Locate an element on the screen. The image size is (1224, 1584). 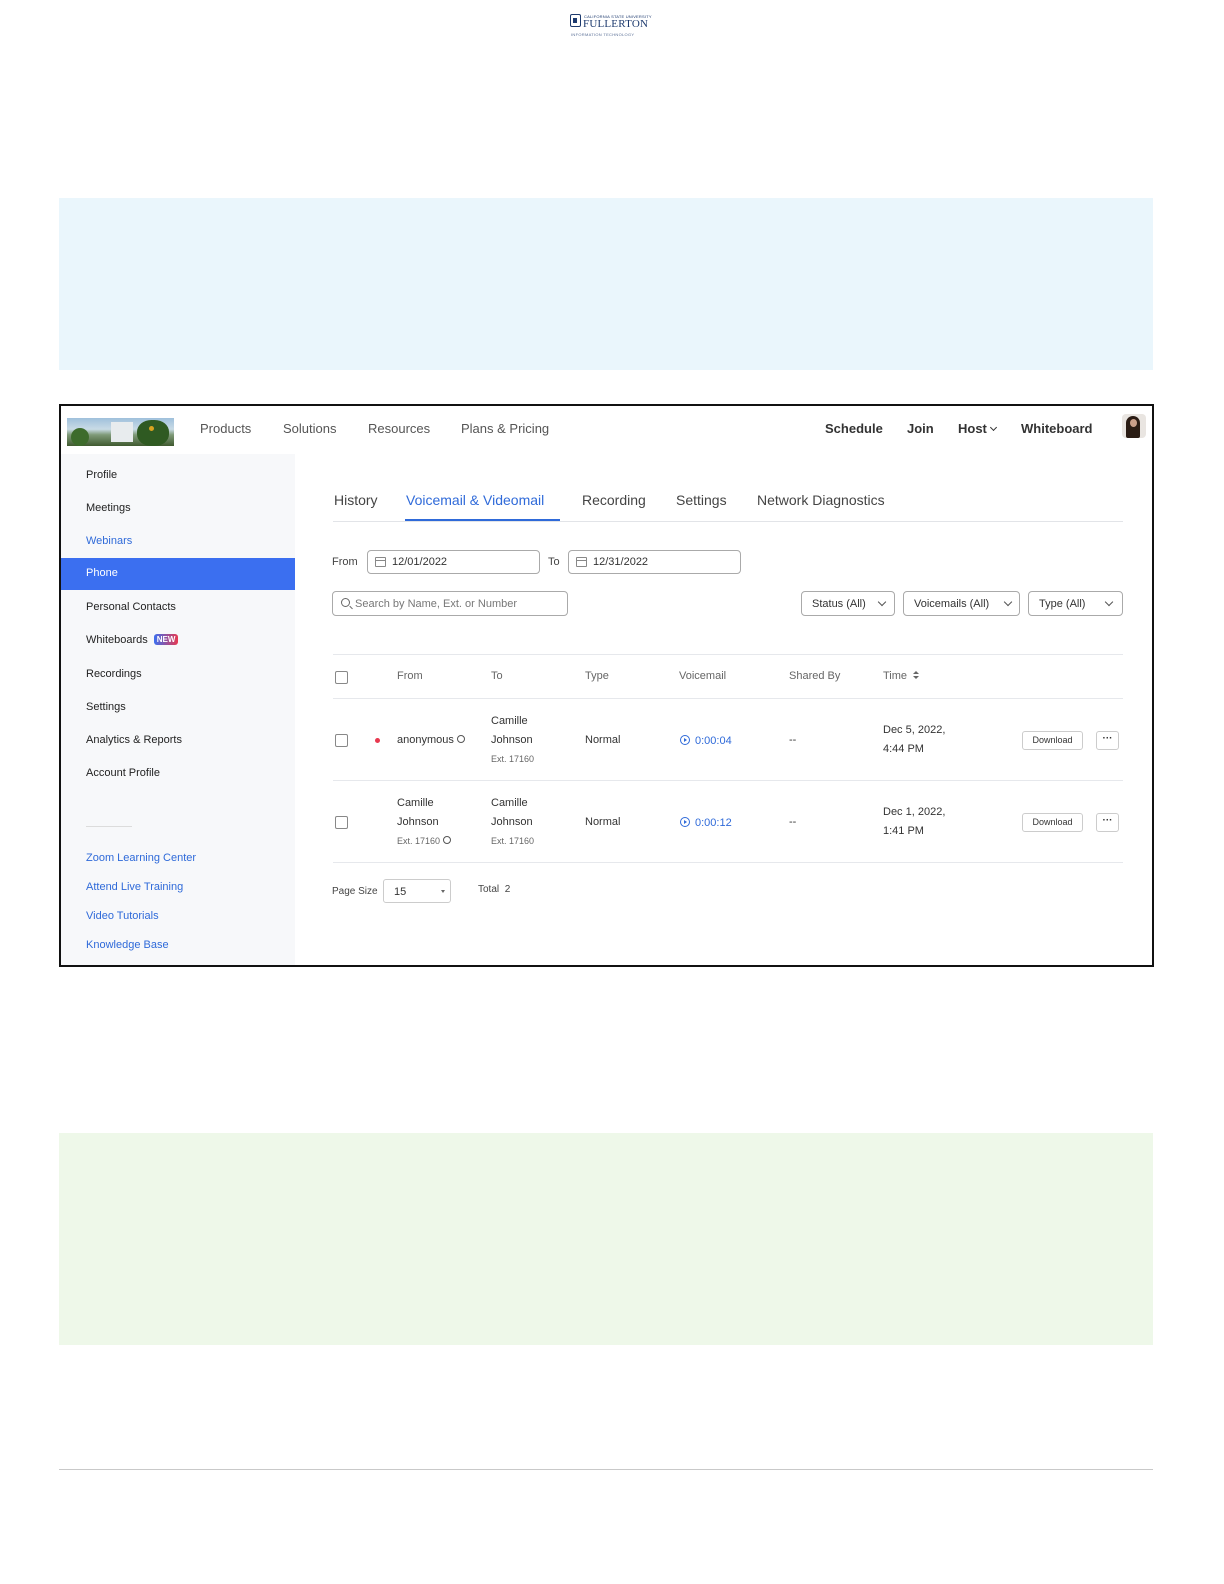
nav-host: Host is located at coordinates (977, 428).